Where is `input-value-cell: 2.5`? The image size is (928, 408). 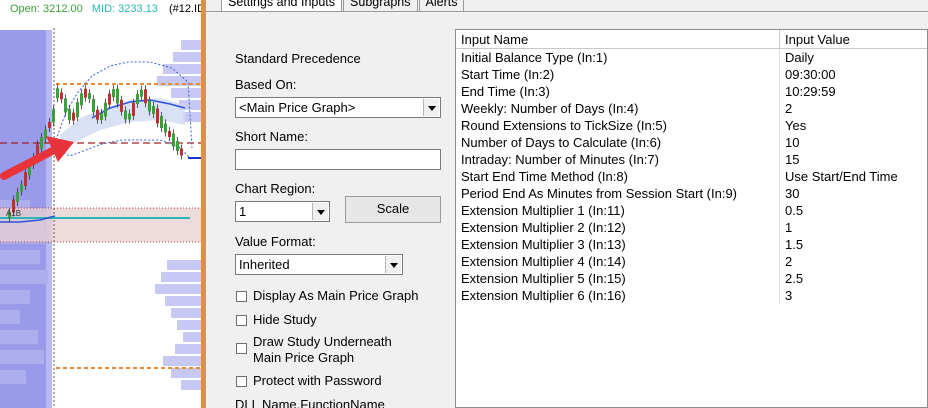 input-value-cell: 2.5 is located at coordinates (853, 278).